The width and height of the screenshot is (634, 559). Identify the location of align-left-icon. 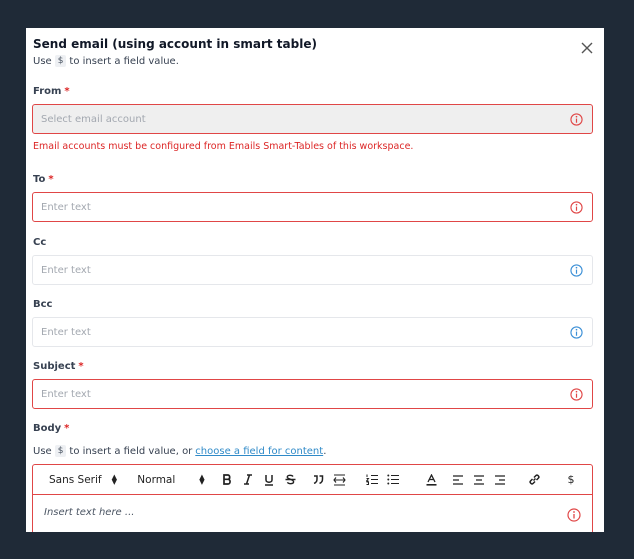
(458, 479).